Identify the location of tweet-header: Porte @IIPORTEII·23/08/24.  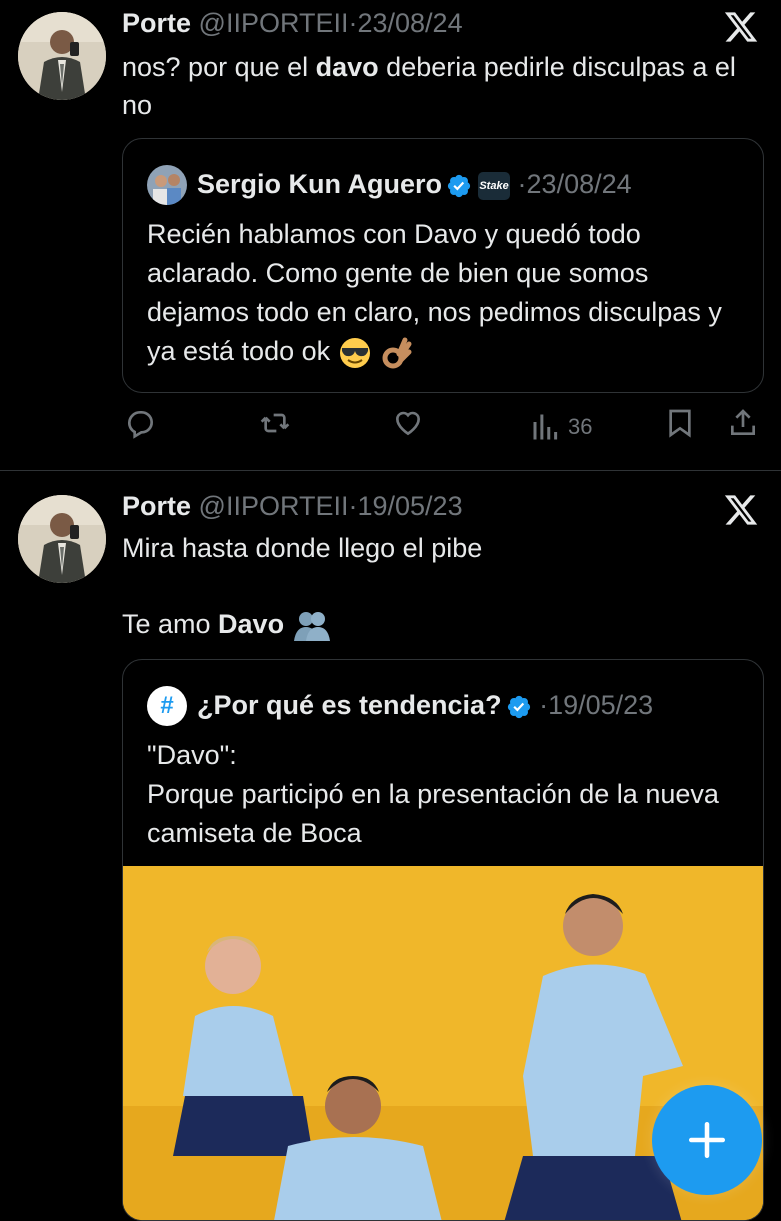
(292, 23).